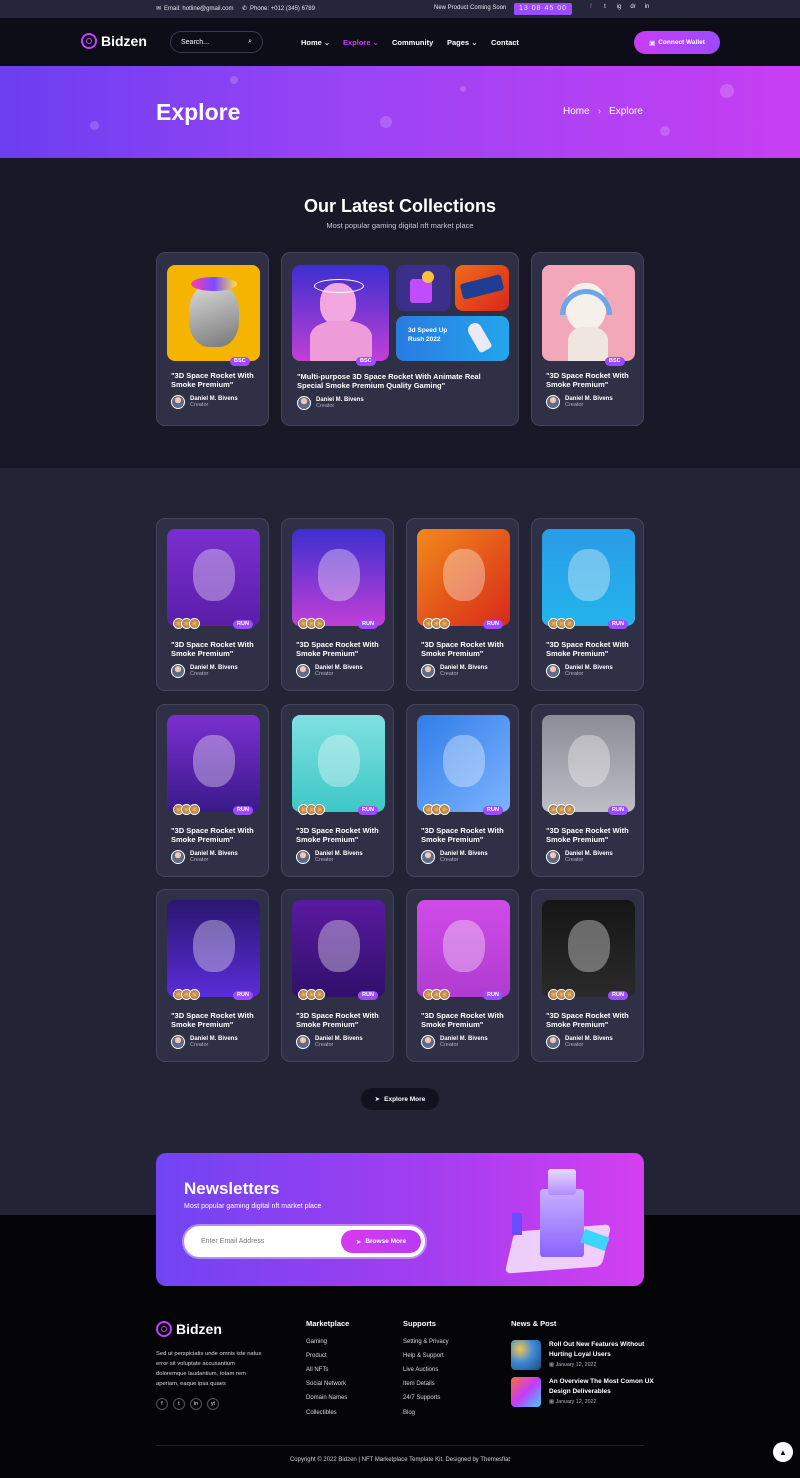  What do you see at coordinates (420, 1370) in the screenshot?
I see `footer-link: Live Auctions` at bounding box center [420, 1370].